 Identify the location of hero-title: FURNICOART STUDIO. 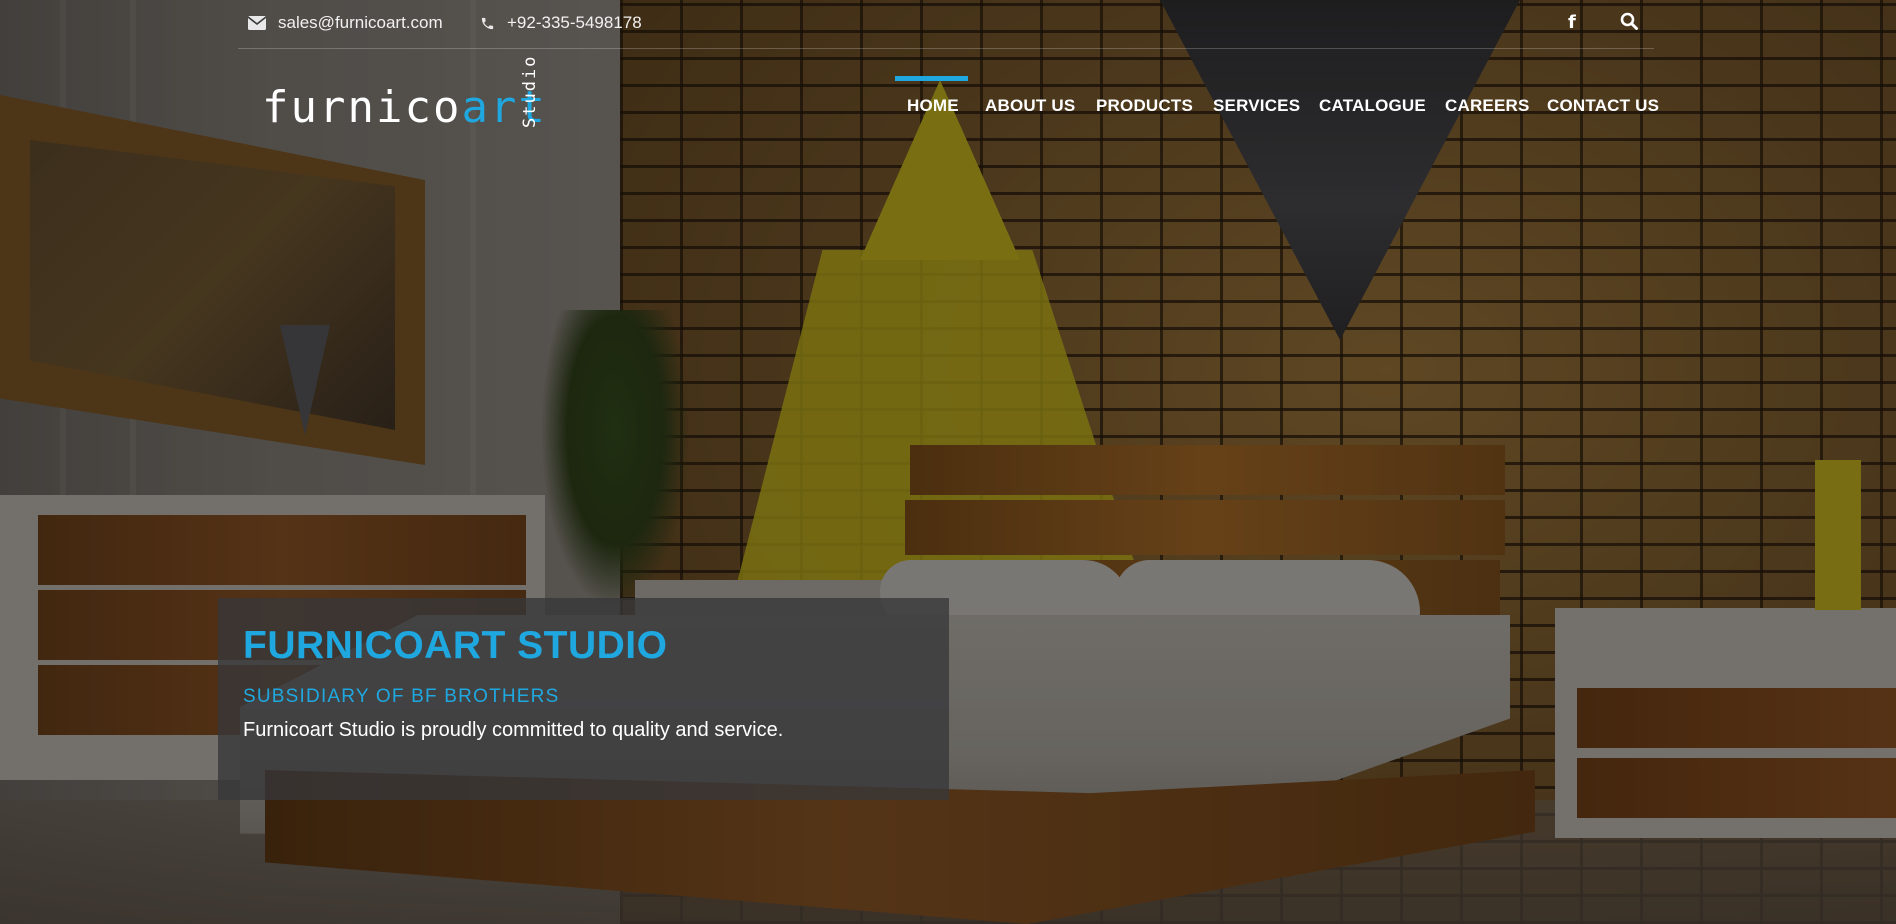
(455, 645).